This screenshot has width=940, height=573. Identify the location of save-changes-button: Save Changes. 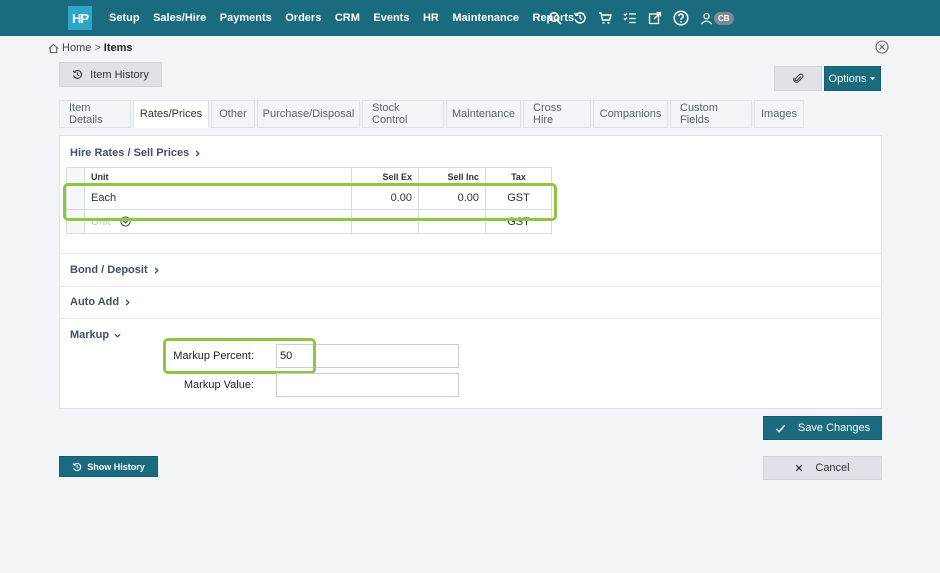
(822, 428).